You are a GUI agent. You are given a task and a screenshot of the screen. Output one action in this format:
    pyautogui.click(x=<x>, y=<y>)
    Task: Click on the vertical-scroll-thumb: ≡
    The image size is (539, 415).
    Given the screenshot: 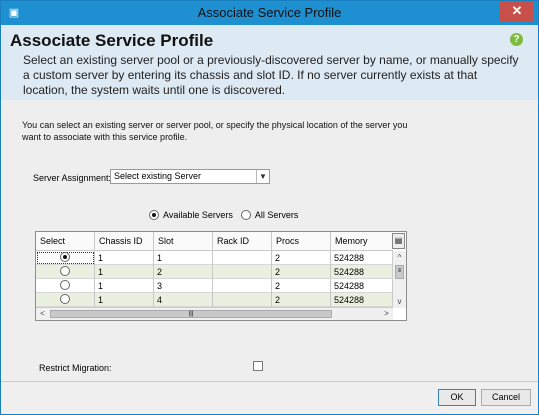 What is the action you would take?
    pyautogui.click(x=399, y=272)
    